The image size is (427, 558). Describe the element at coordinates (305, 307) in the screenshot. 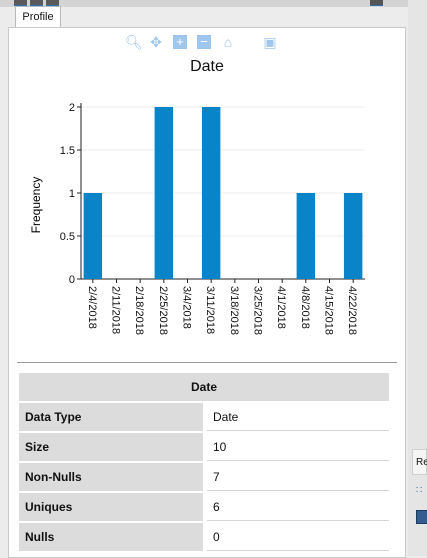

I see `x-tick-label: 4/8/2018` at that location.